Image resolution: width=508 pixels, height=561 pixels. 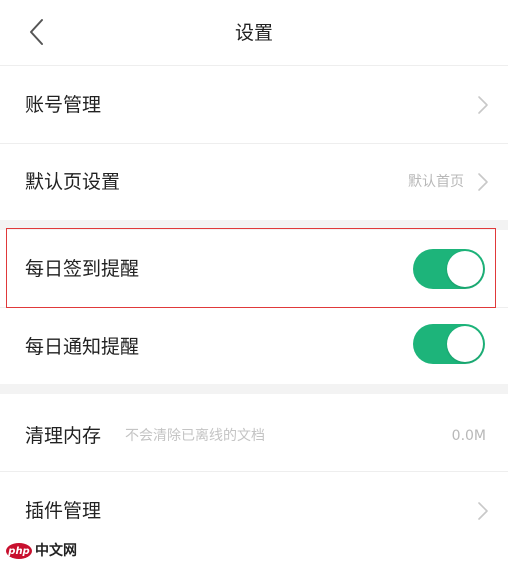 I want to click on page-title: 设置, so click(x=253, y=33).